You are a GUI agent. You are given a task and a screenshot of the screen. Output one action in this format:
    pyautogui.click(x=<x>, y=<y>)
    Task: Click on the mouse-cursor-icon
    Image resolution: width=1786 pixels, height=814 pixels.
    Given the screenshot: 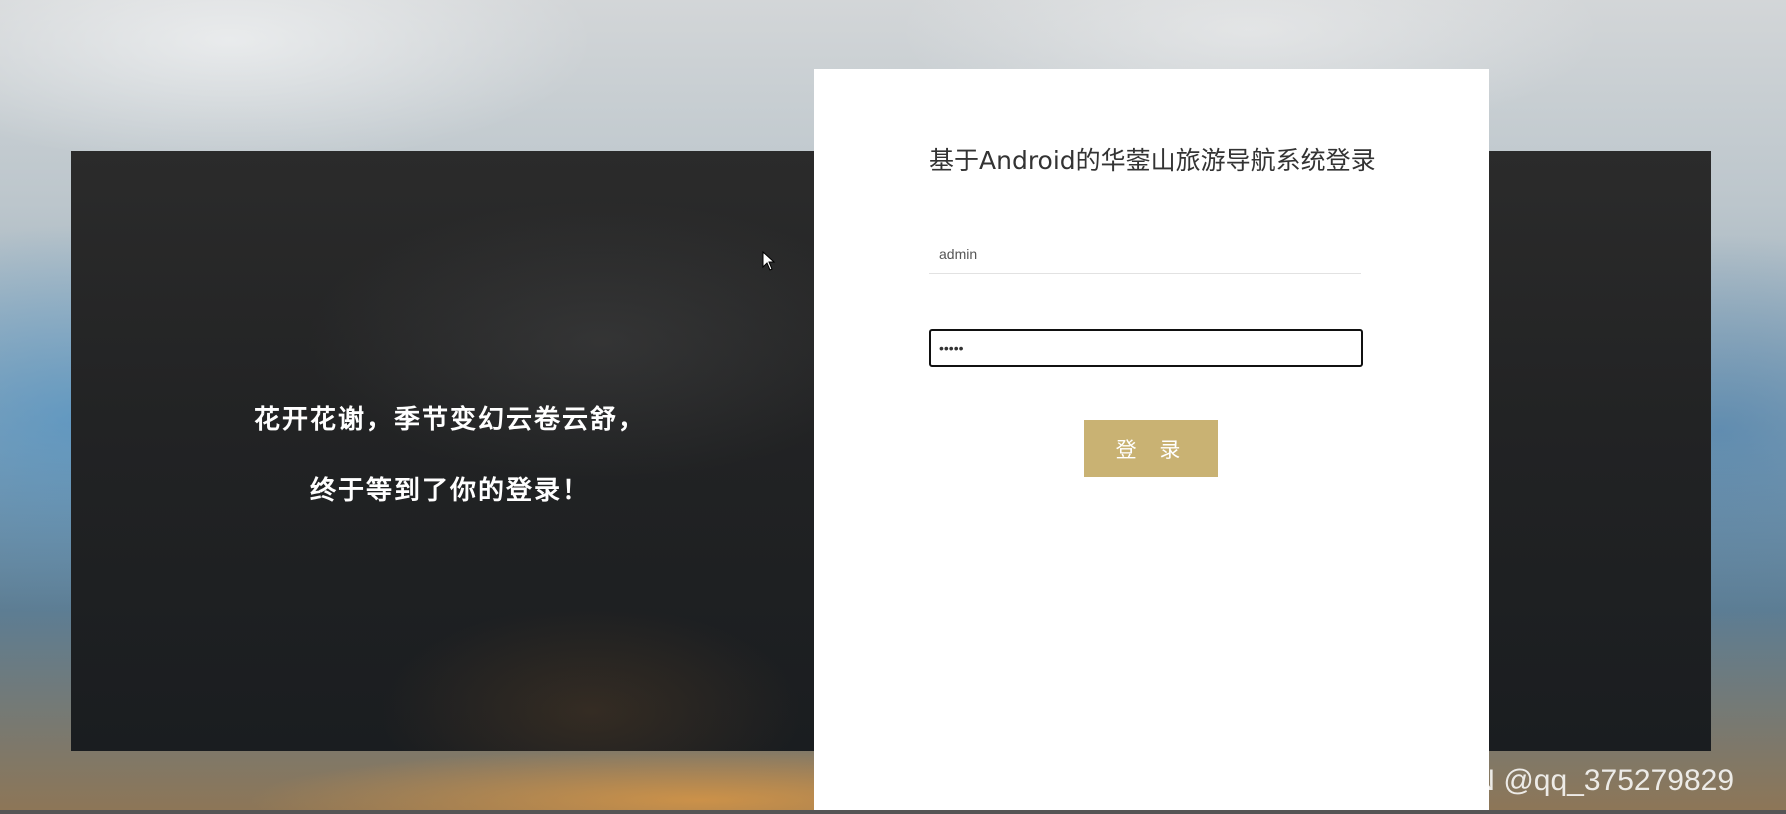 What is the action you would take?
    pyautogui.click(x=769, y=261)
    